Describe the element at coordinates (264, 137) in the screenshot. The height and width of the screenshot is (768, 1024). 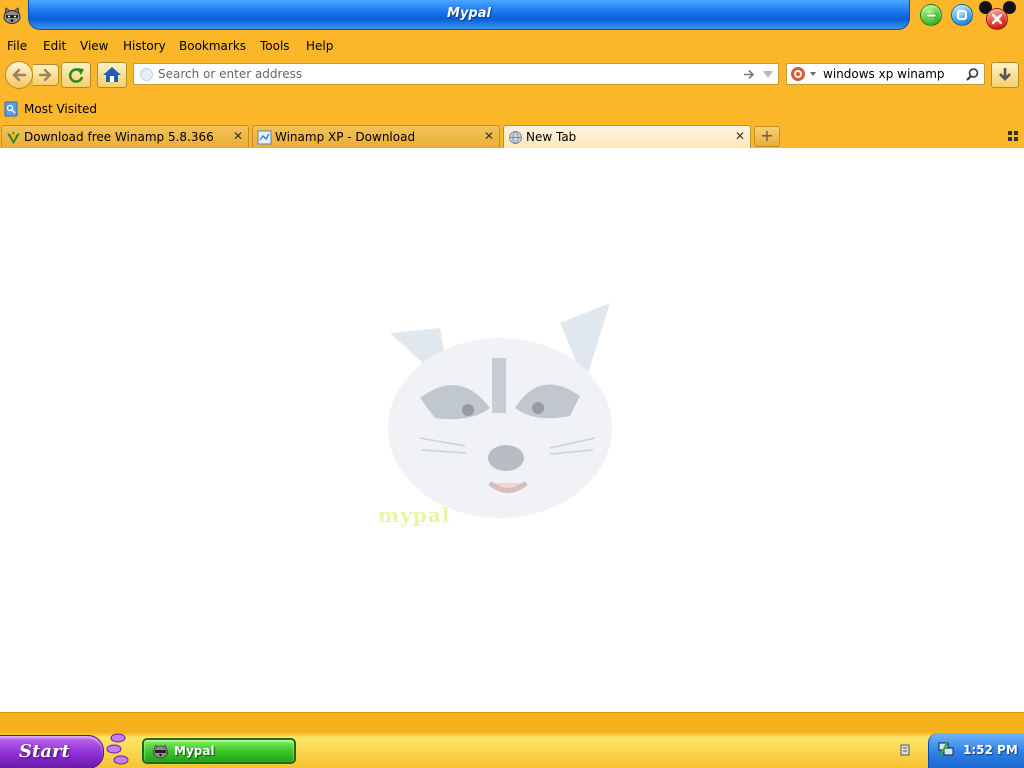
I see `page-icon` at that location.